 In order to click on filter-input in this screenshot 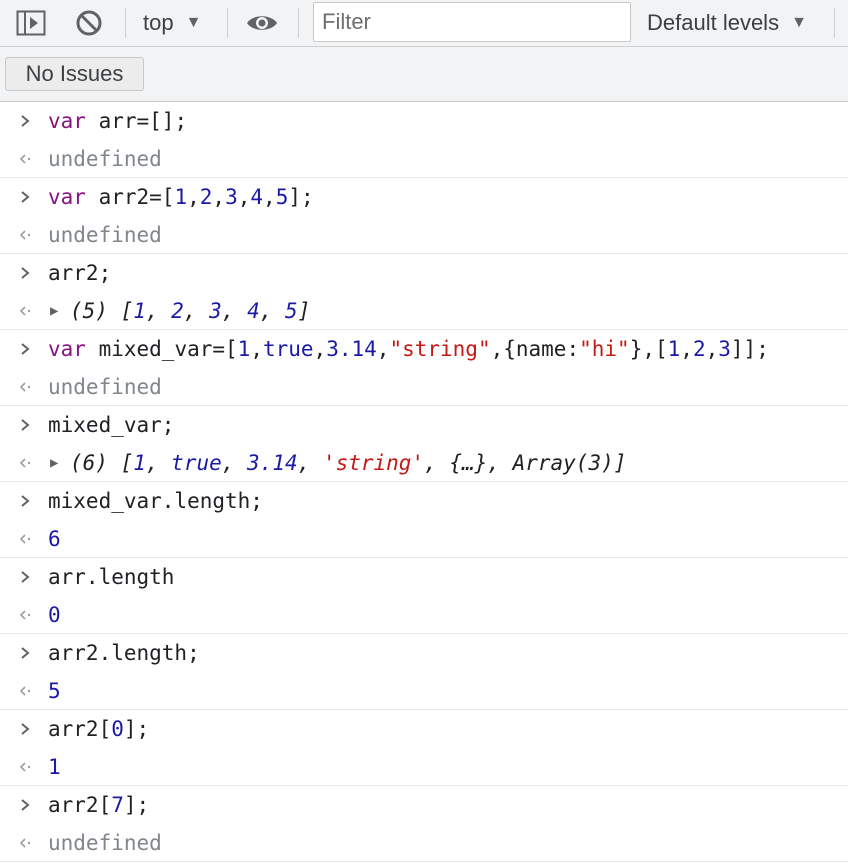, I will do `click(472, 22)`.